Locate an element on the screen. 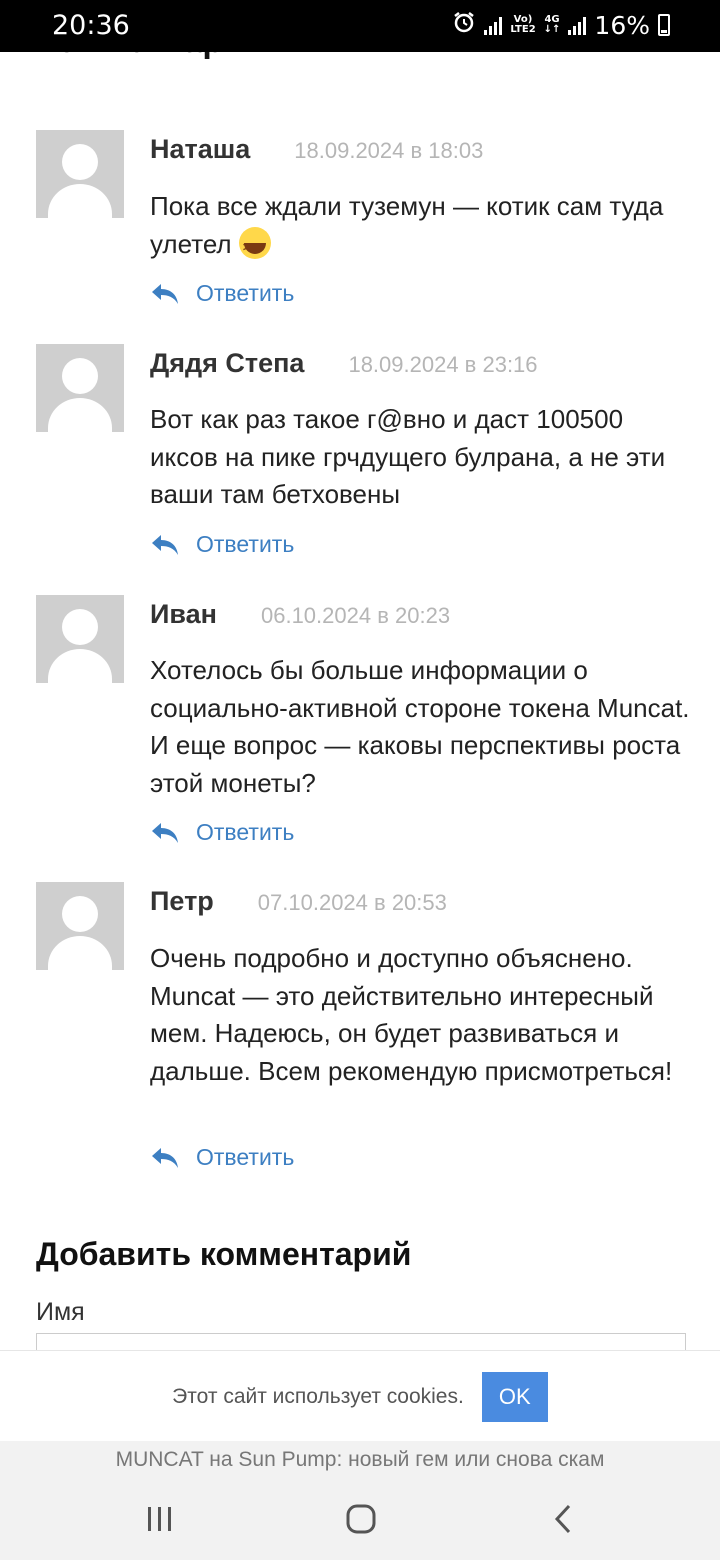 The height and width of the screenshot is (1560, 720). home-icon is located at coordinates (361, 1519).